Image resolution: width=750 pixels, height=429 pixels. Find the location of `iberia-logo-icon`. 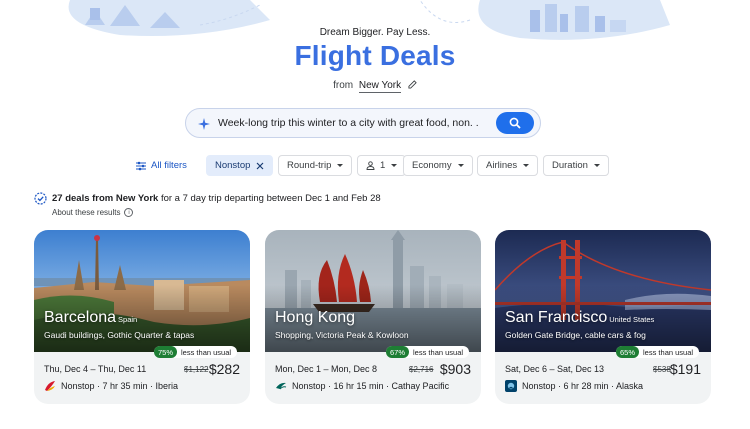

iberia-logo-icon is located at coordinates (50, 386).